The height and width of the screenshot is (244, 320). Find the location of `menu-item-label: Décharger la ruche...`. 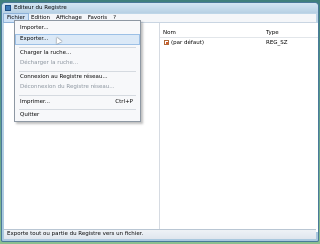

menu-item-label: Décharger la ruche... is located at coordinates (49, 63).